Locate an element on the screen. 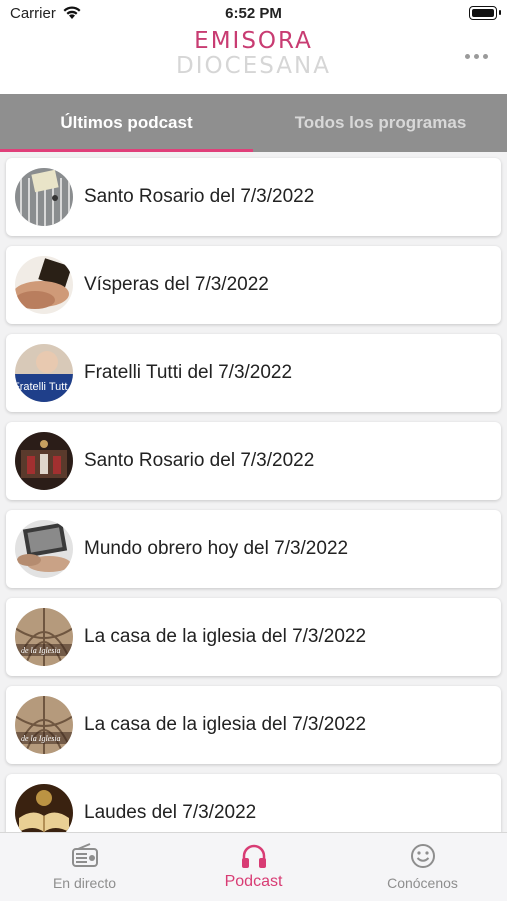  prayer-hands-thumbnail is located at coordinates (44, 285).